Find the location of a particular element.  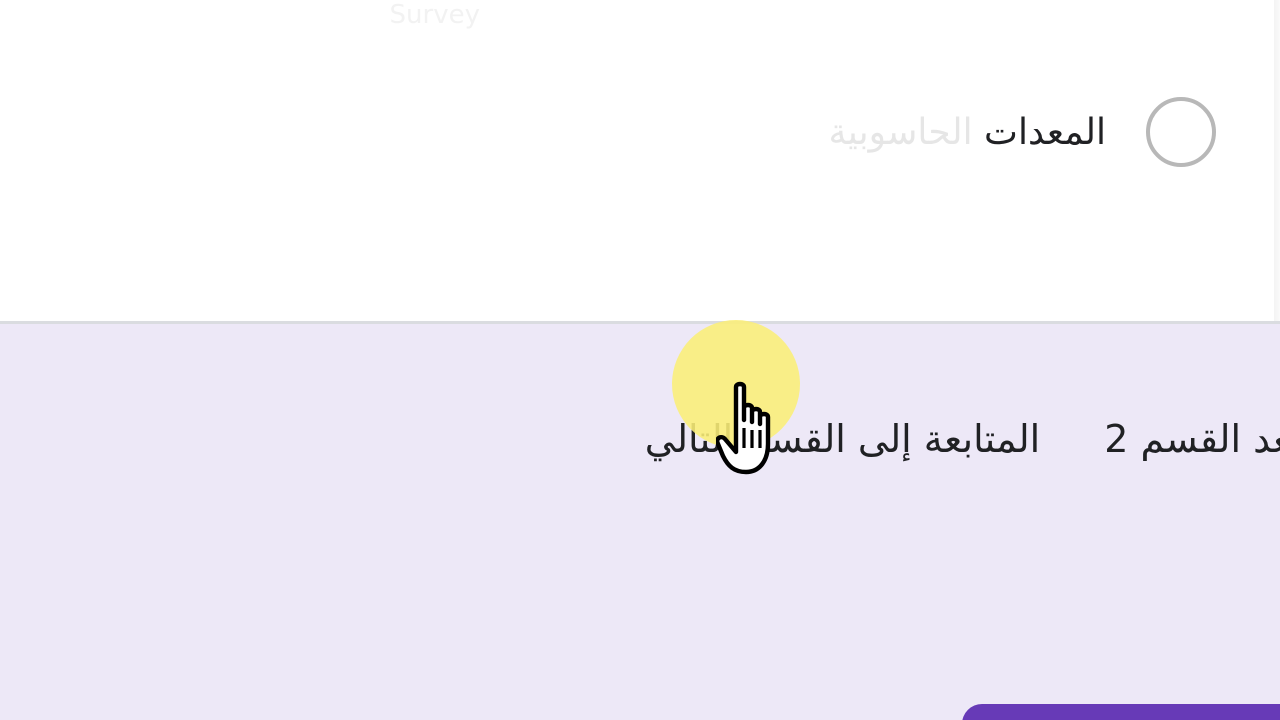

after-section-label: بعد القسم 2 is located at coordinates (1192, 439).